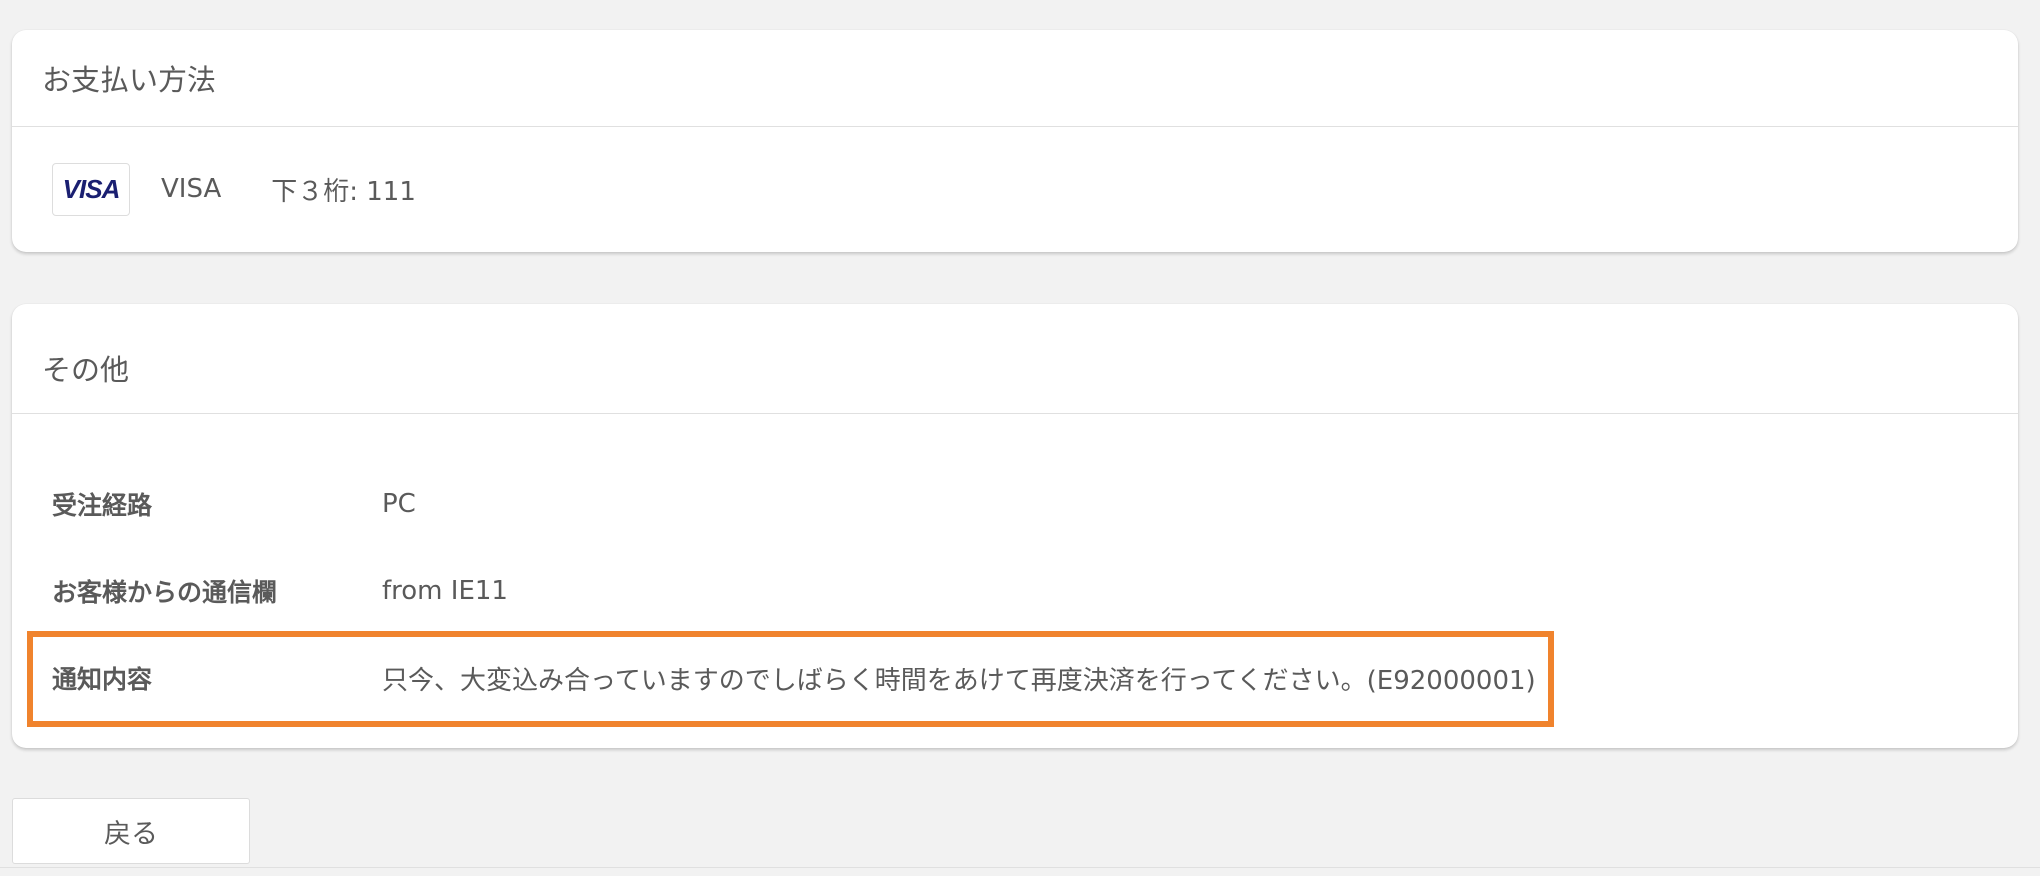 The image size is (2040, 876). I want to click on order-channel-value: PC, so click(399, 504).